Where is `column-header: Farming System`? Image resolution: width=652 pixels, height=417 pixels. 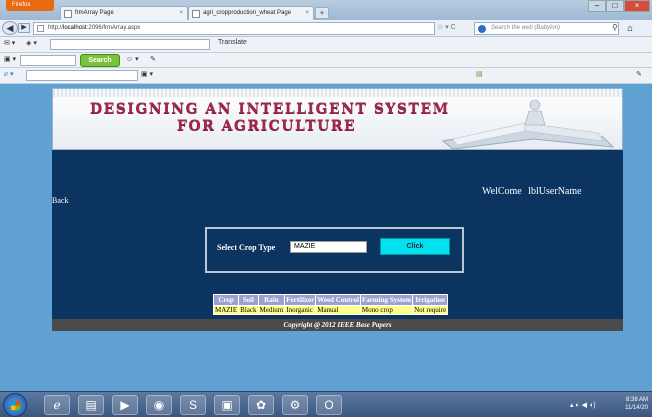 column-header: Farming System is located at coordinates (386, 300).